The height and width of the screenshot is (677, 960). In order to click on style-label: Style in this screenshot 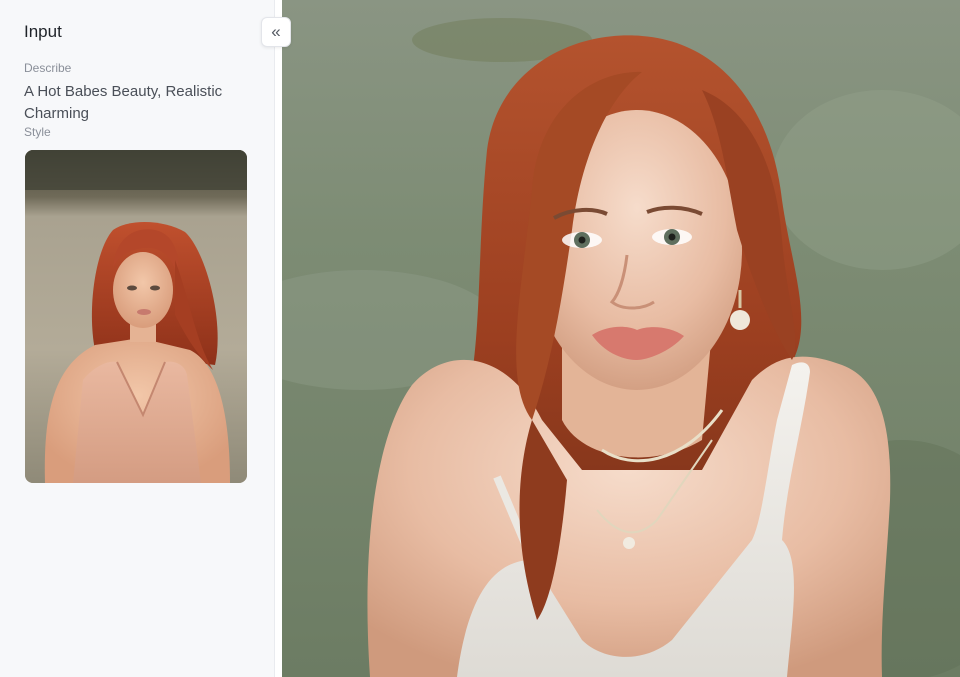, I will do `click(37, 132)`.